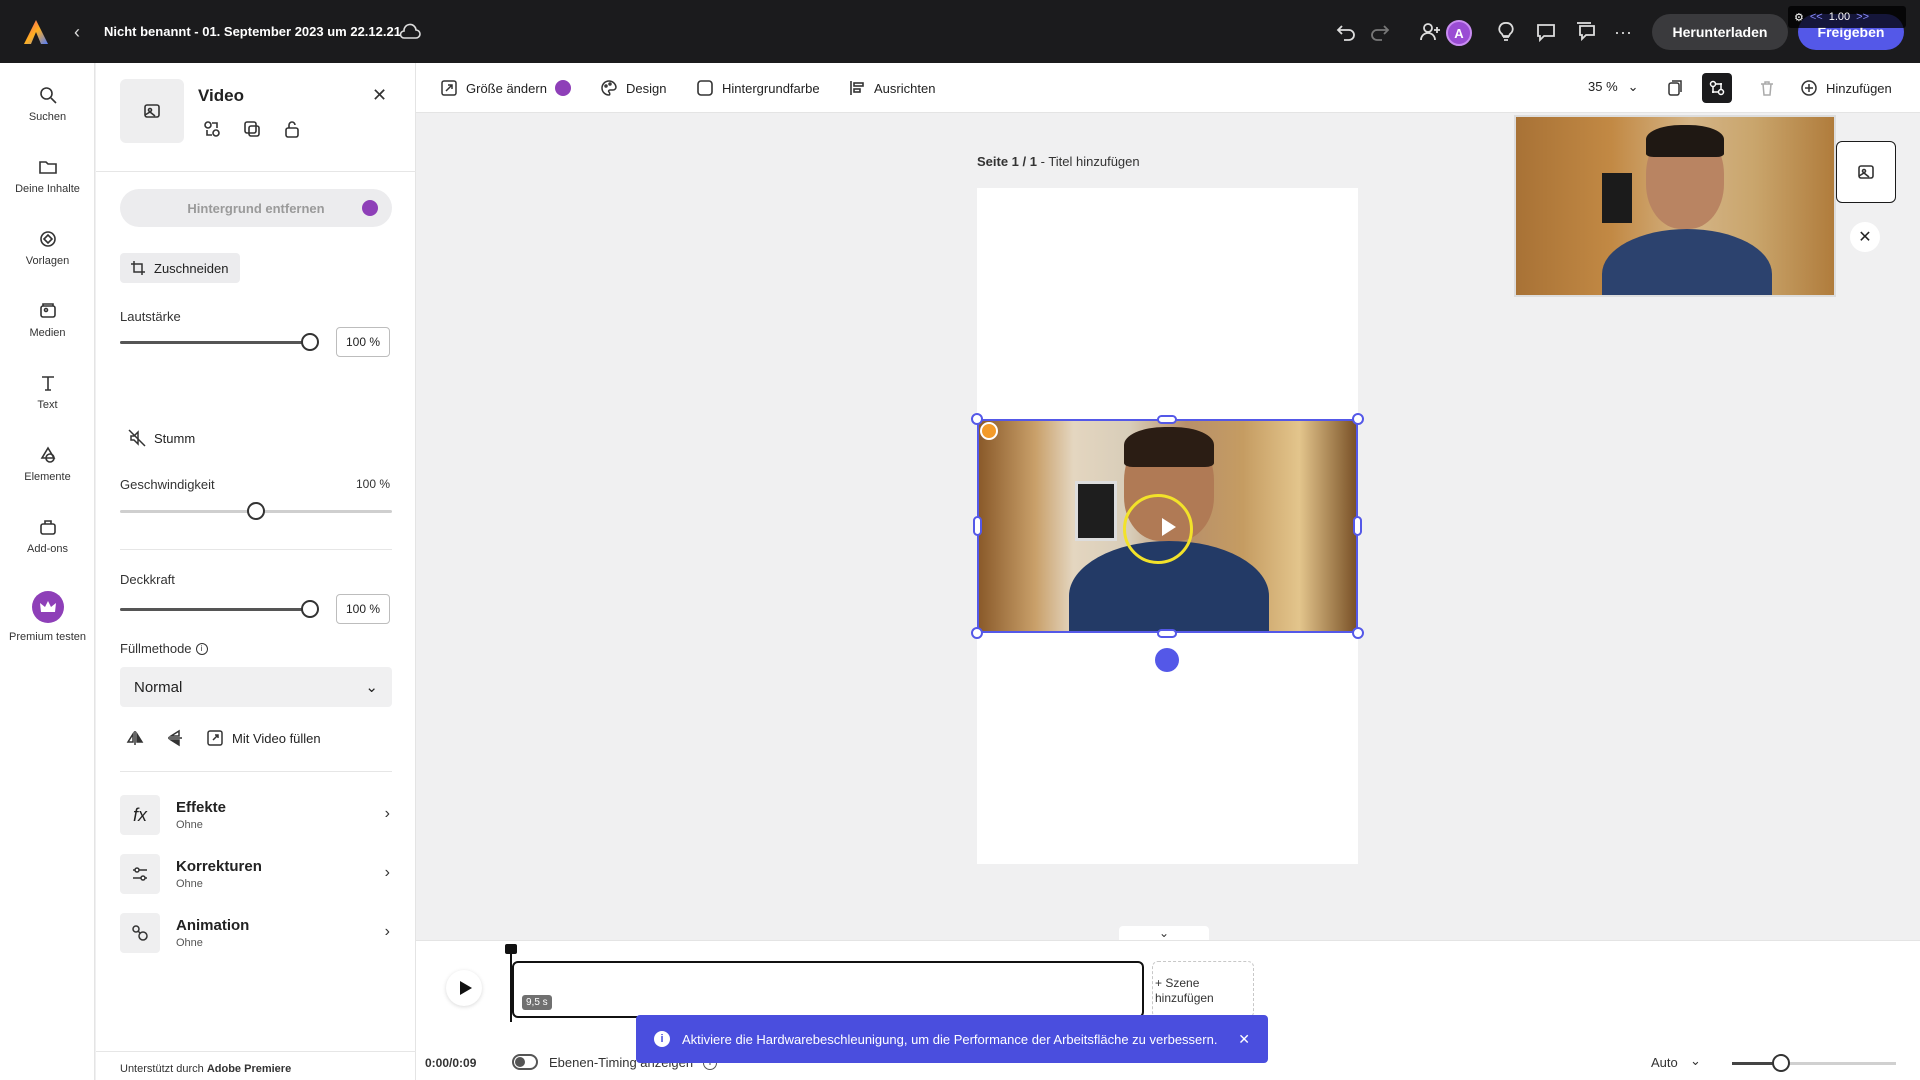 The image size is (1920, 1080). I want to click on flip-vertical-icon, so click(175, 738).